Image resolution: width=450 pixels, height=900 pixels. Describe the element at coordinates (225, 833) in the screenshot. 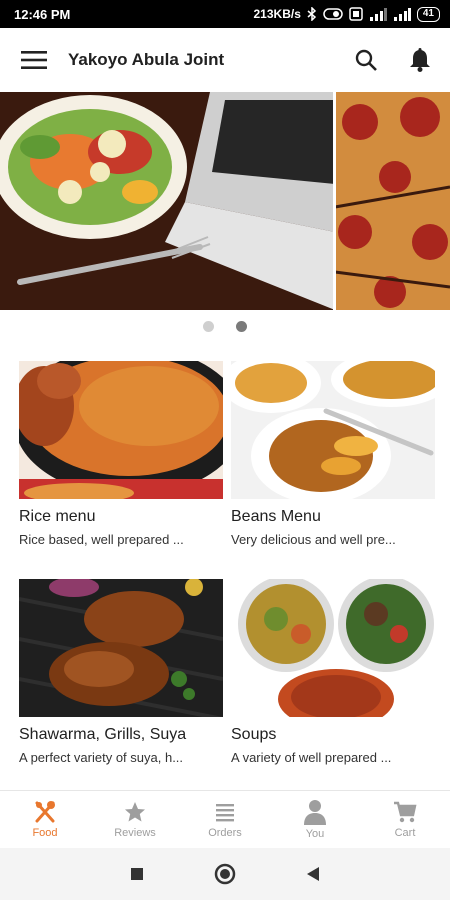

I see `nav-label: Orders` at that location.